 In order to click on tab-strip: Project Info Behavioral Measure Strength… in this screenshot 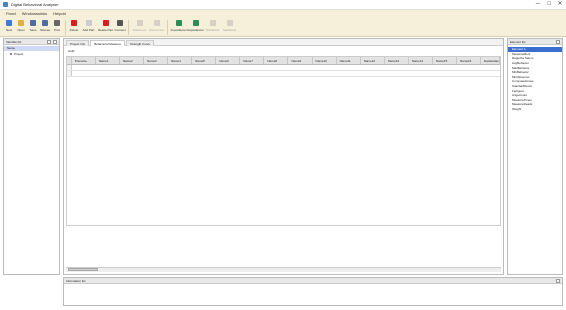, I will do `click(283, 42)`.